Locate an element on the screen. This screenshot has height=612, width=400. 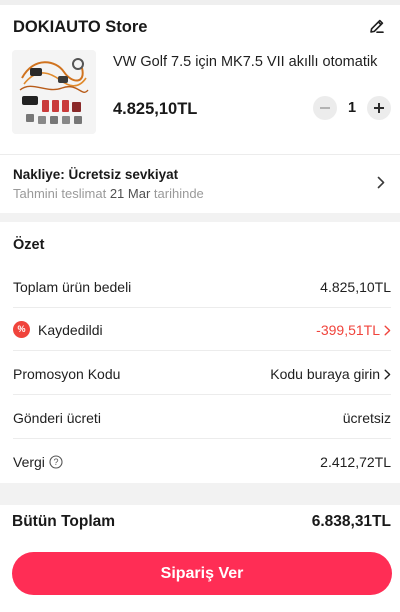
shipping-fee-label: Gönderi ücreti is located at coordinates (57, 418).